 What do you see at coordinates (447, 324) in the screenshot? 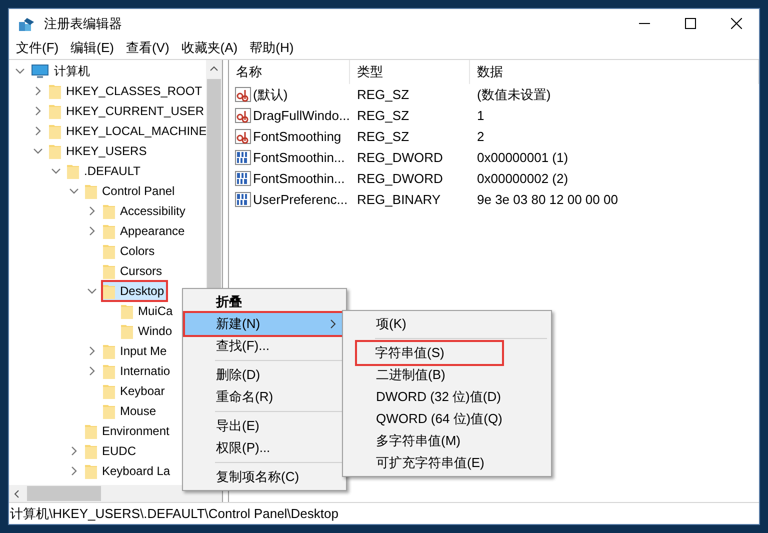
I see `menu-item: 项(K)` at bounding box center [447, 324].